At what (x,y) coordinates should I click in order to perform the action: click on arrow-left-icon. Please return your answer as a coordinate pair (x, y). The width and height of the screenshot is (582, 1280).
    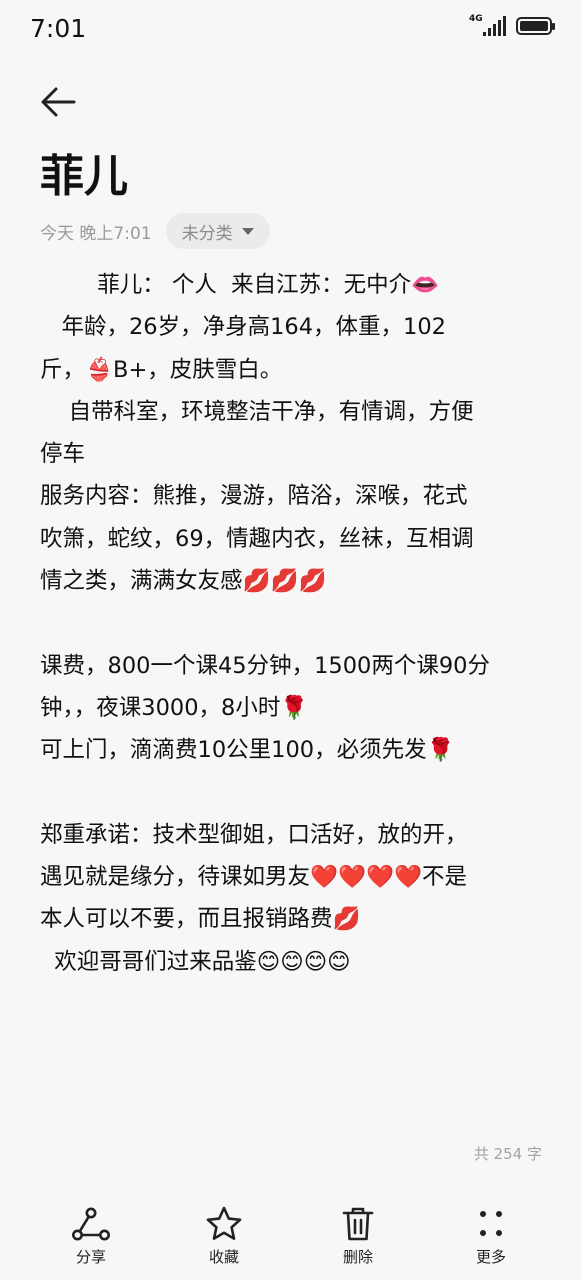
    Looking at the image, I should click on (58, 102).